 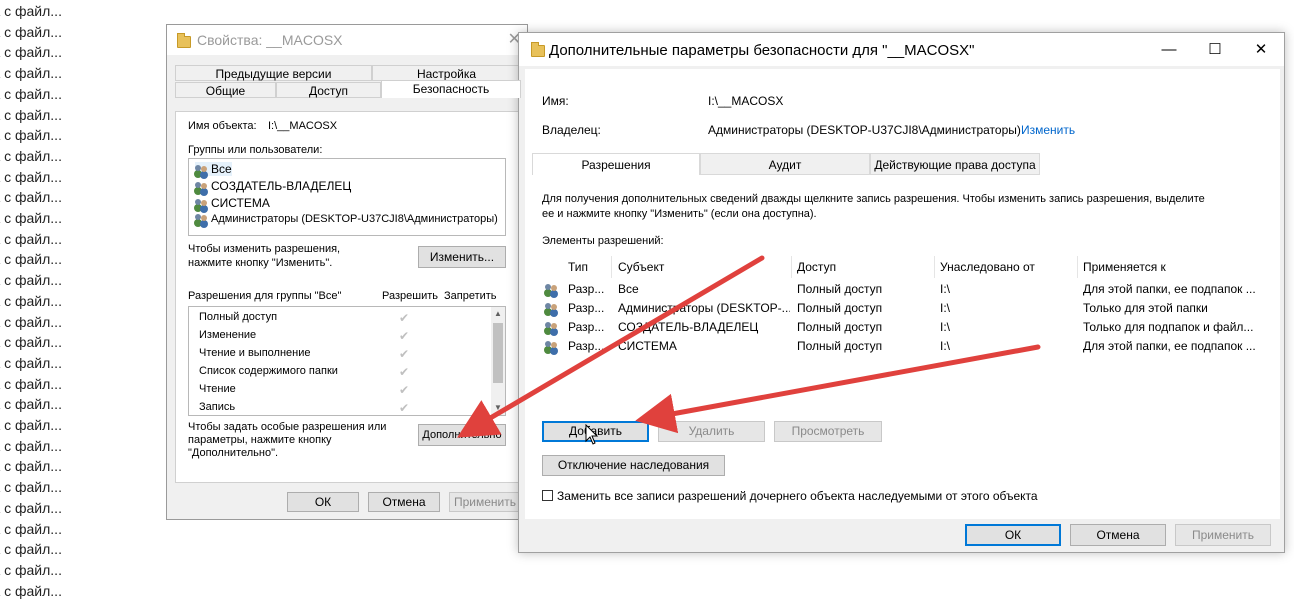 I want to click on permission-row: Запись, so click(x=217, y=407).